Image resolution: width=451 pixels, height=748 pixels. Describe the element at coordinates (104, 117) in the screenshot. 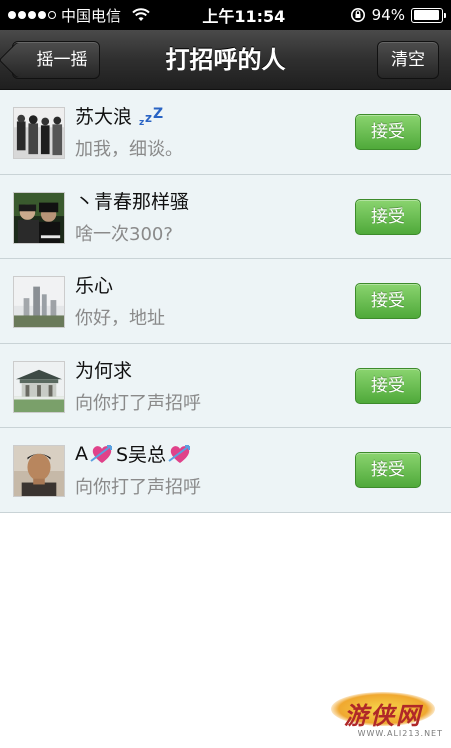

I see `contact-name-text: 苏大浪` at that location.